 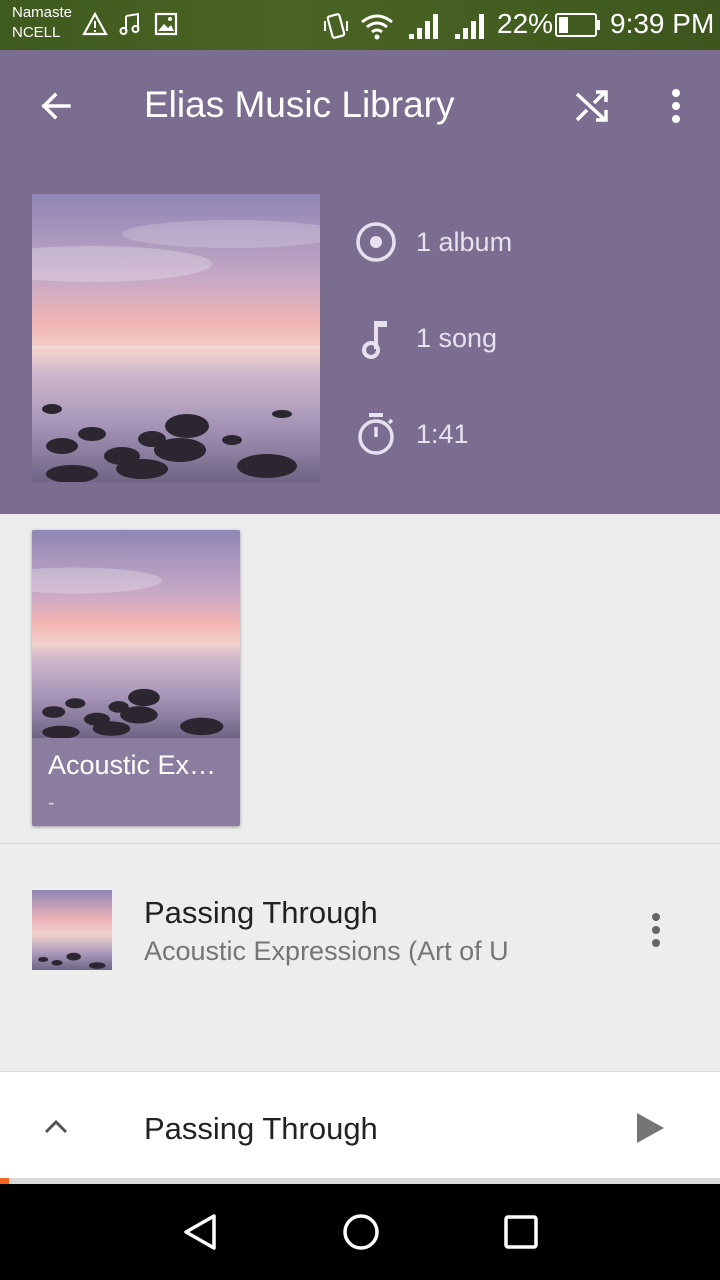 I want to click on song-album: Acoustic Expressions (Art of U, so click(x=326, y=951).